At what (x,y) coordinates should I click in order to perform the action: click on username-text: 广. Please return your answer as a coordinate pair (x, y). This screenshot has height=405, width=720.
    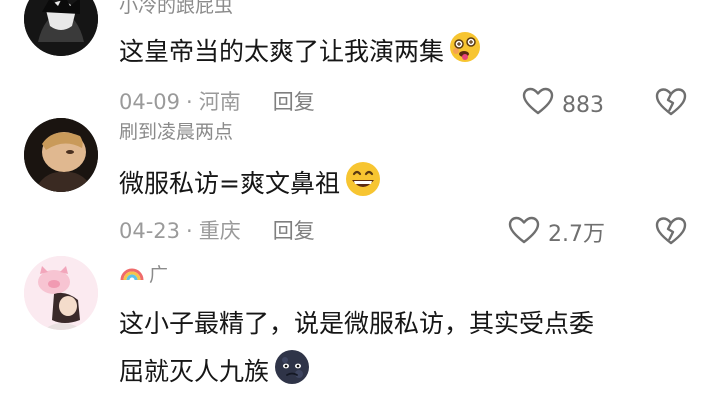
    Looking at the image, I should click on (159, 274).